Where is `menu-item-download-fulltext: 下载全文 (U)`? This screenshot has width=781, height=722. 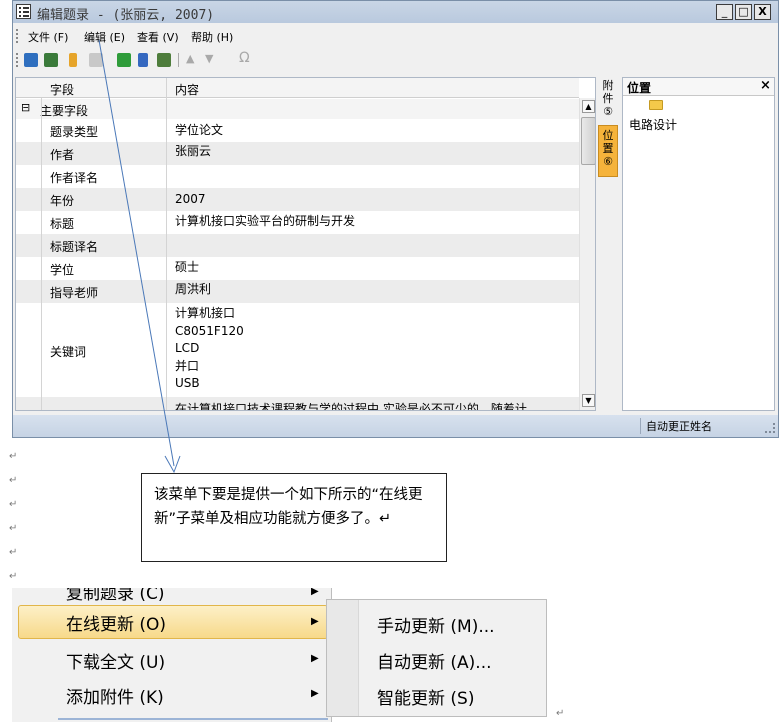
menu-item-download-fulltext: 下载全文 (U) is located at coordinates (115, 660).